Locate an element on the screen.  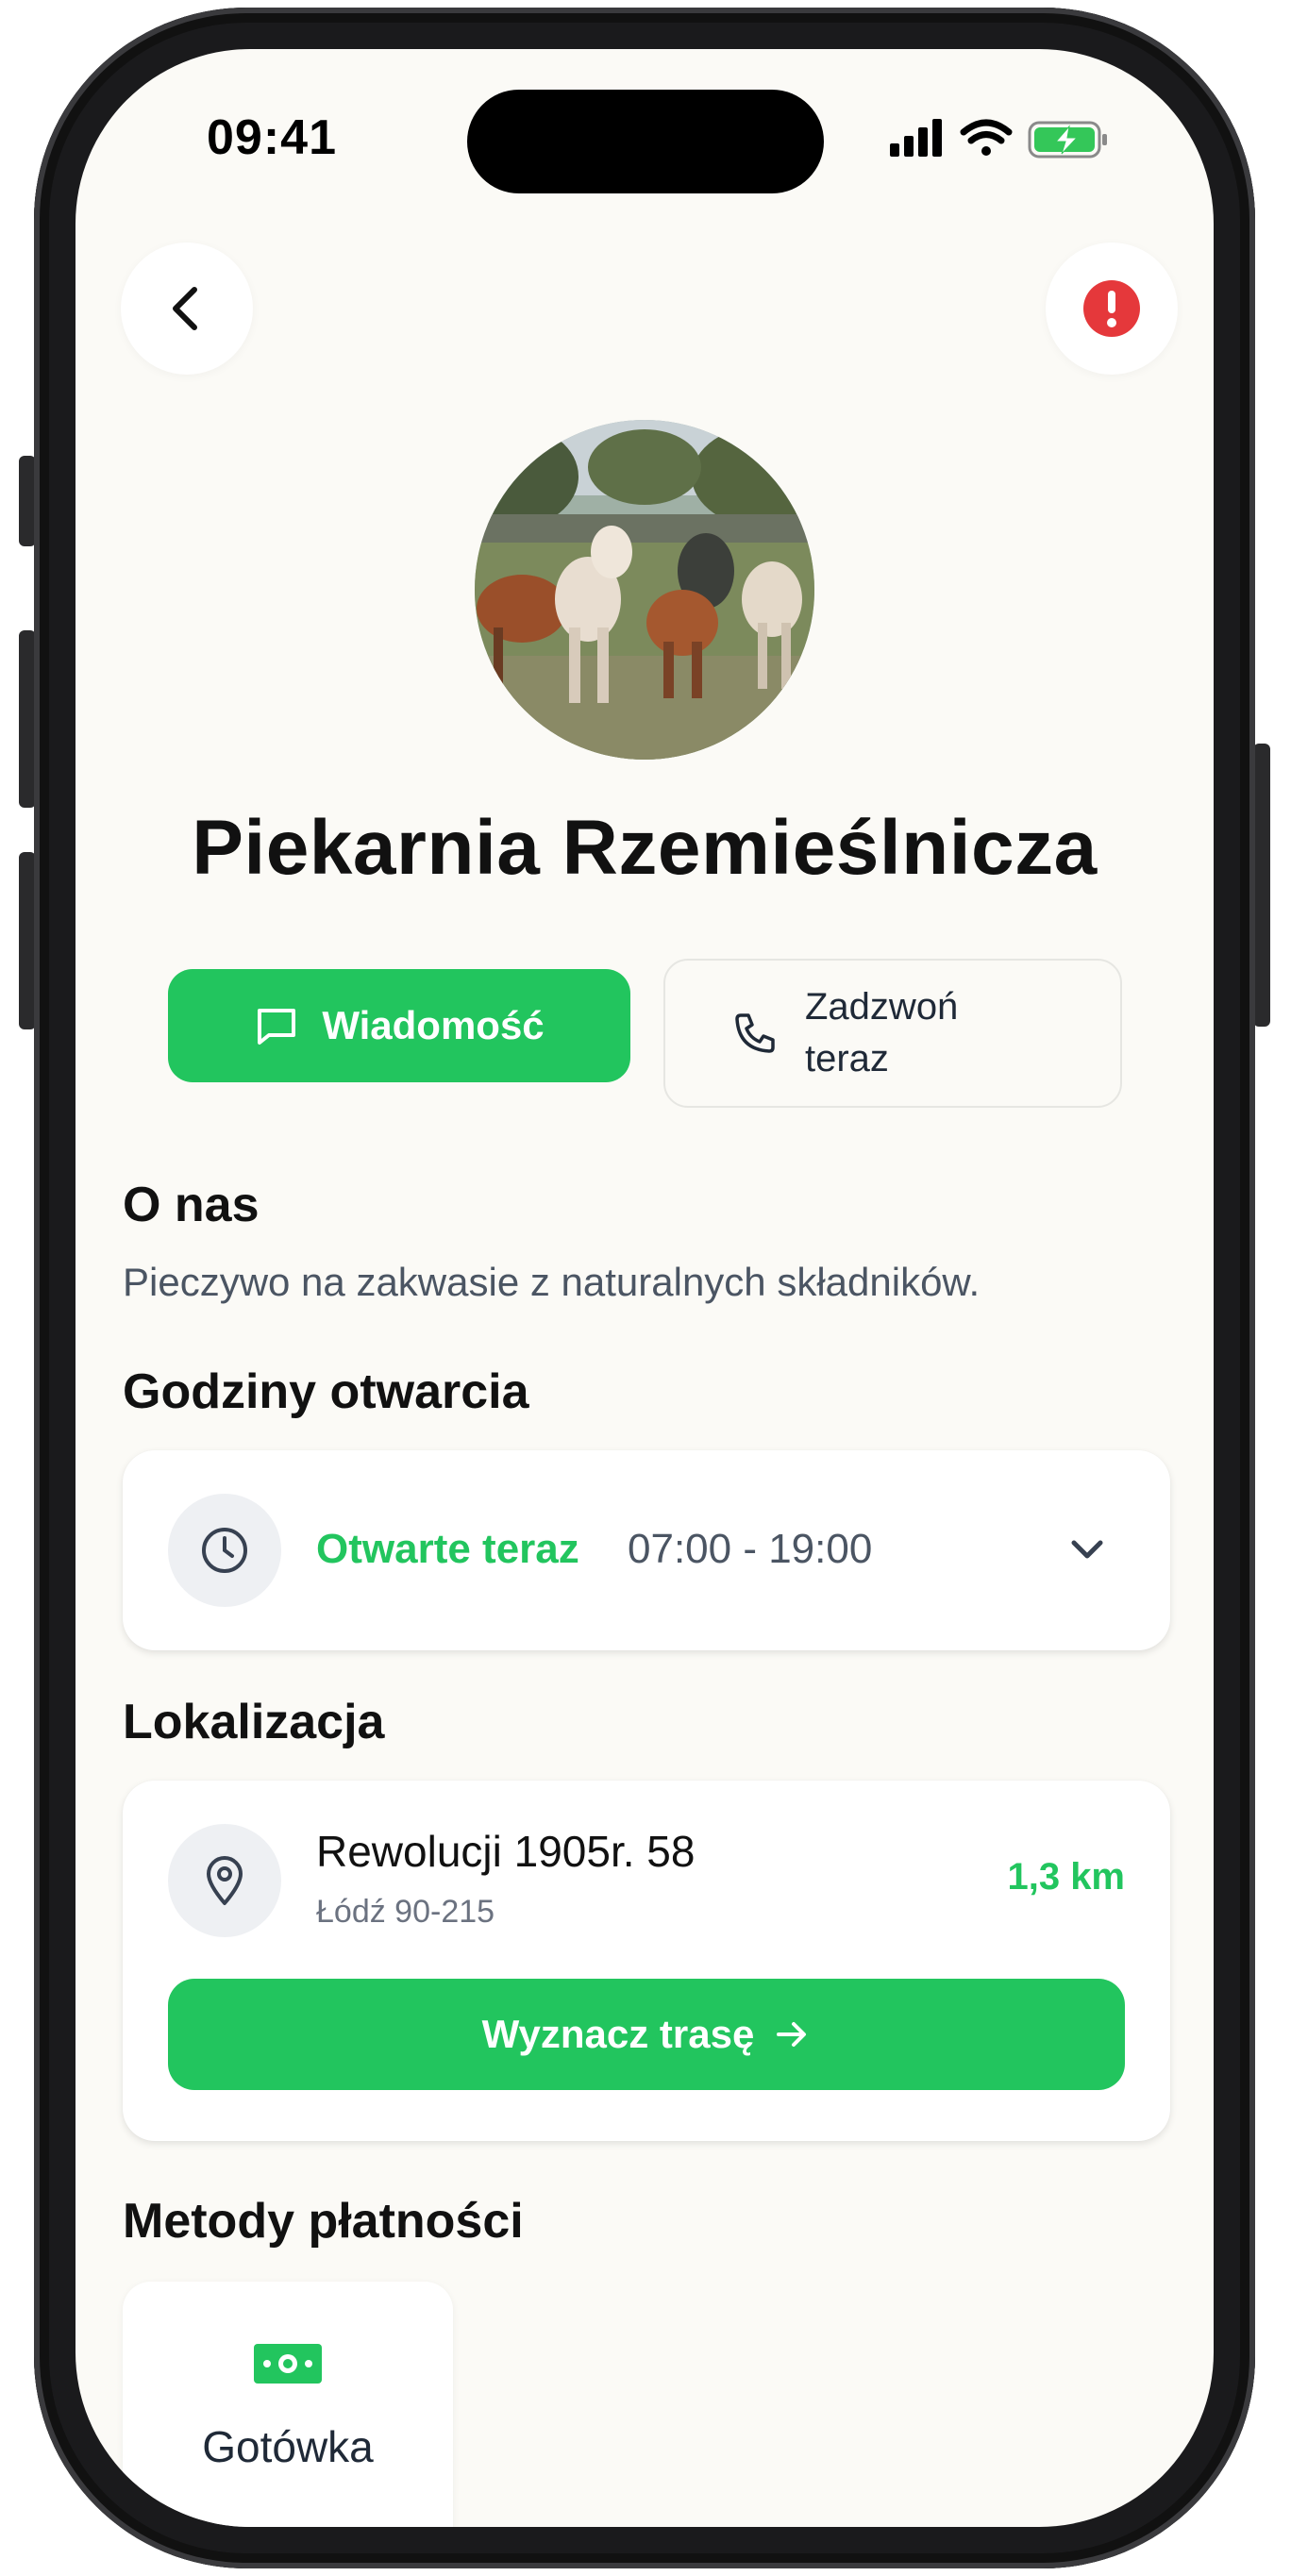
message-icon is located at coordinates (277, 1027).